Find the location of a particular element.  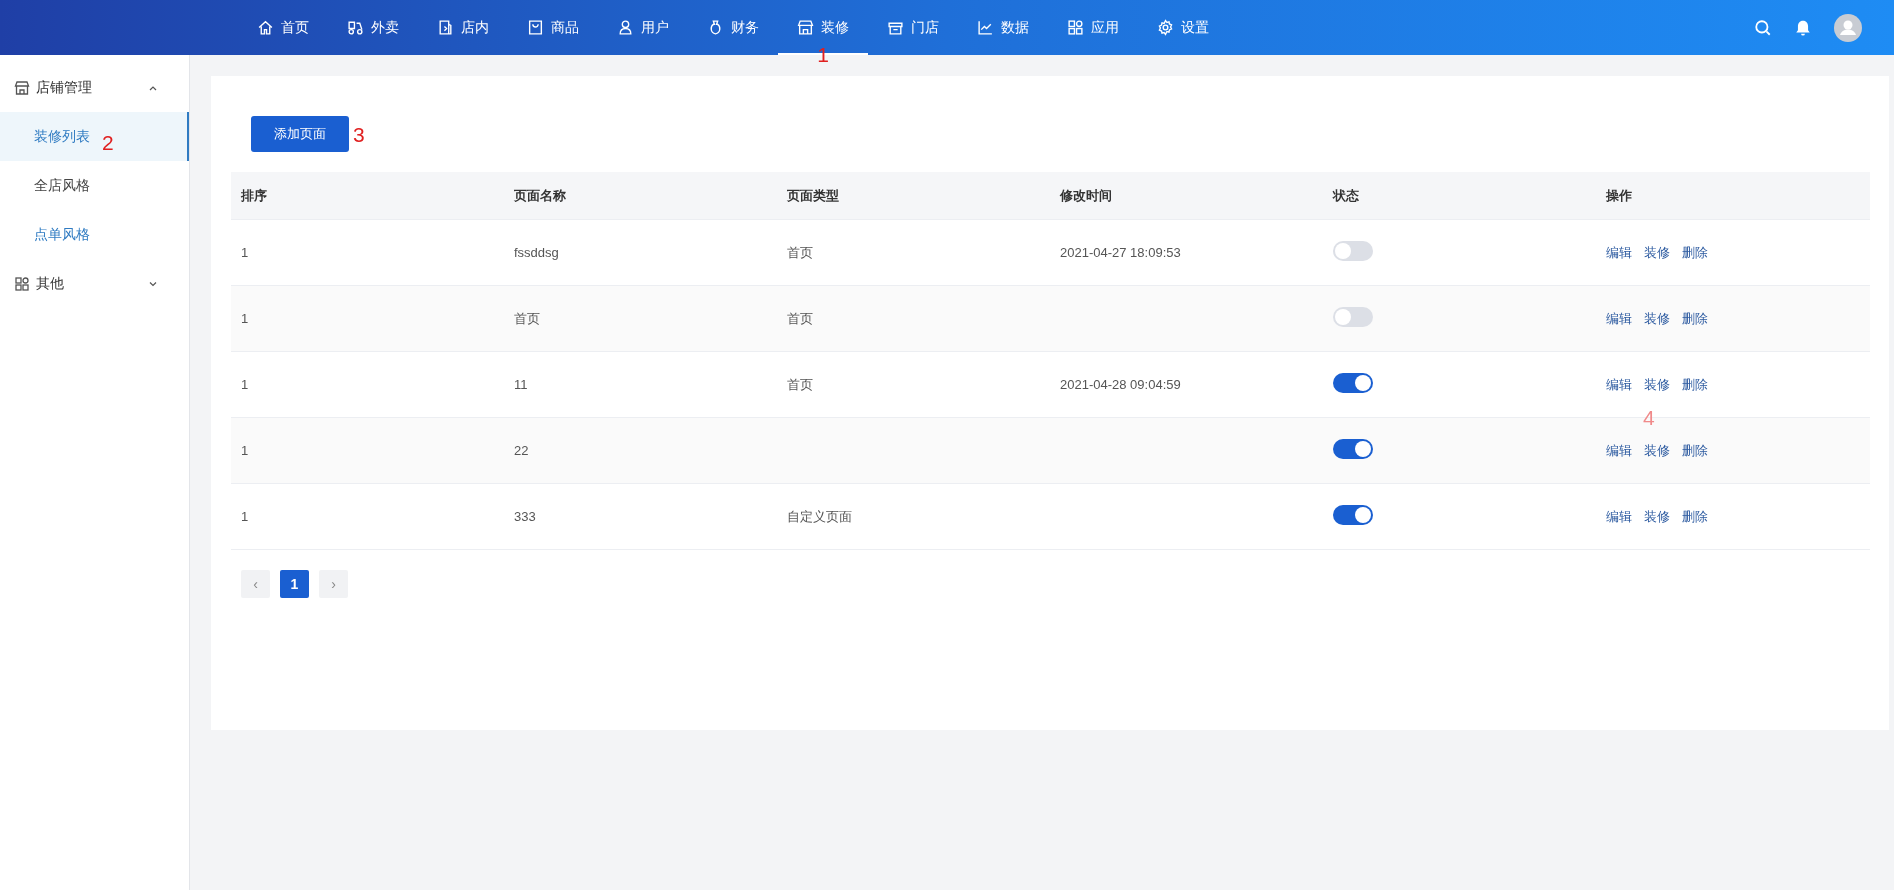

chart-icon is located at coordinates (985, 27).